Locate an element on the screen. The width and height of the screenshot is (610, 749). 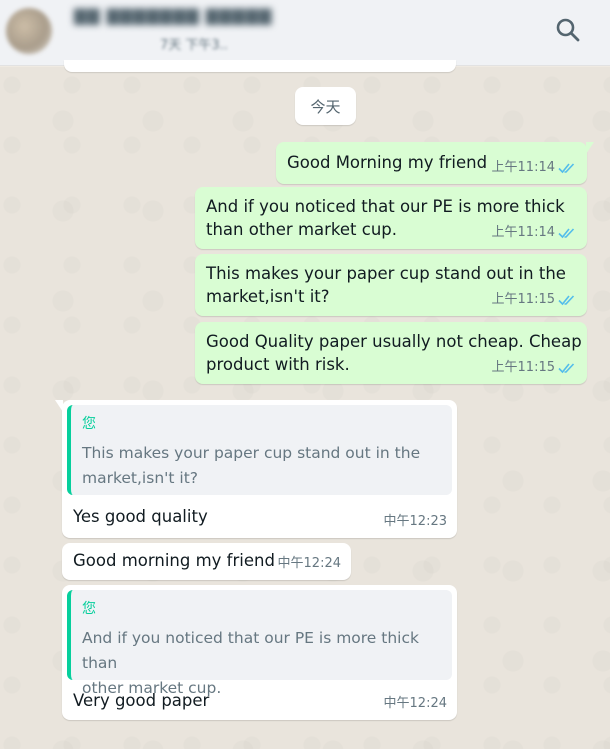
search-button is located at coordinates (568, 30).